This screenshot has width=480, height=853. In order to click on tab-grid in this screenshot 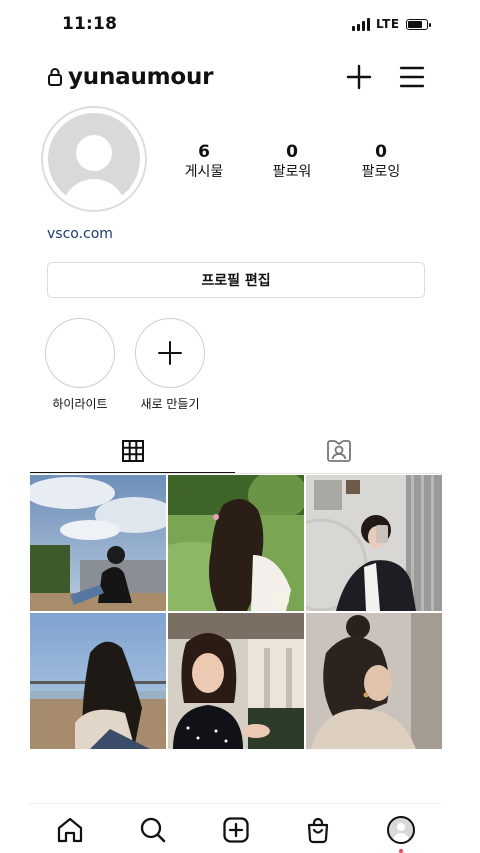, I will do `click(132, 451)`.